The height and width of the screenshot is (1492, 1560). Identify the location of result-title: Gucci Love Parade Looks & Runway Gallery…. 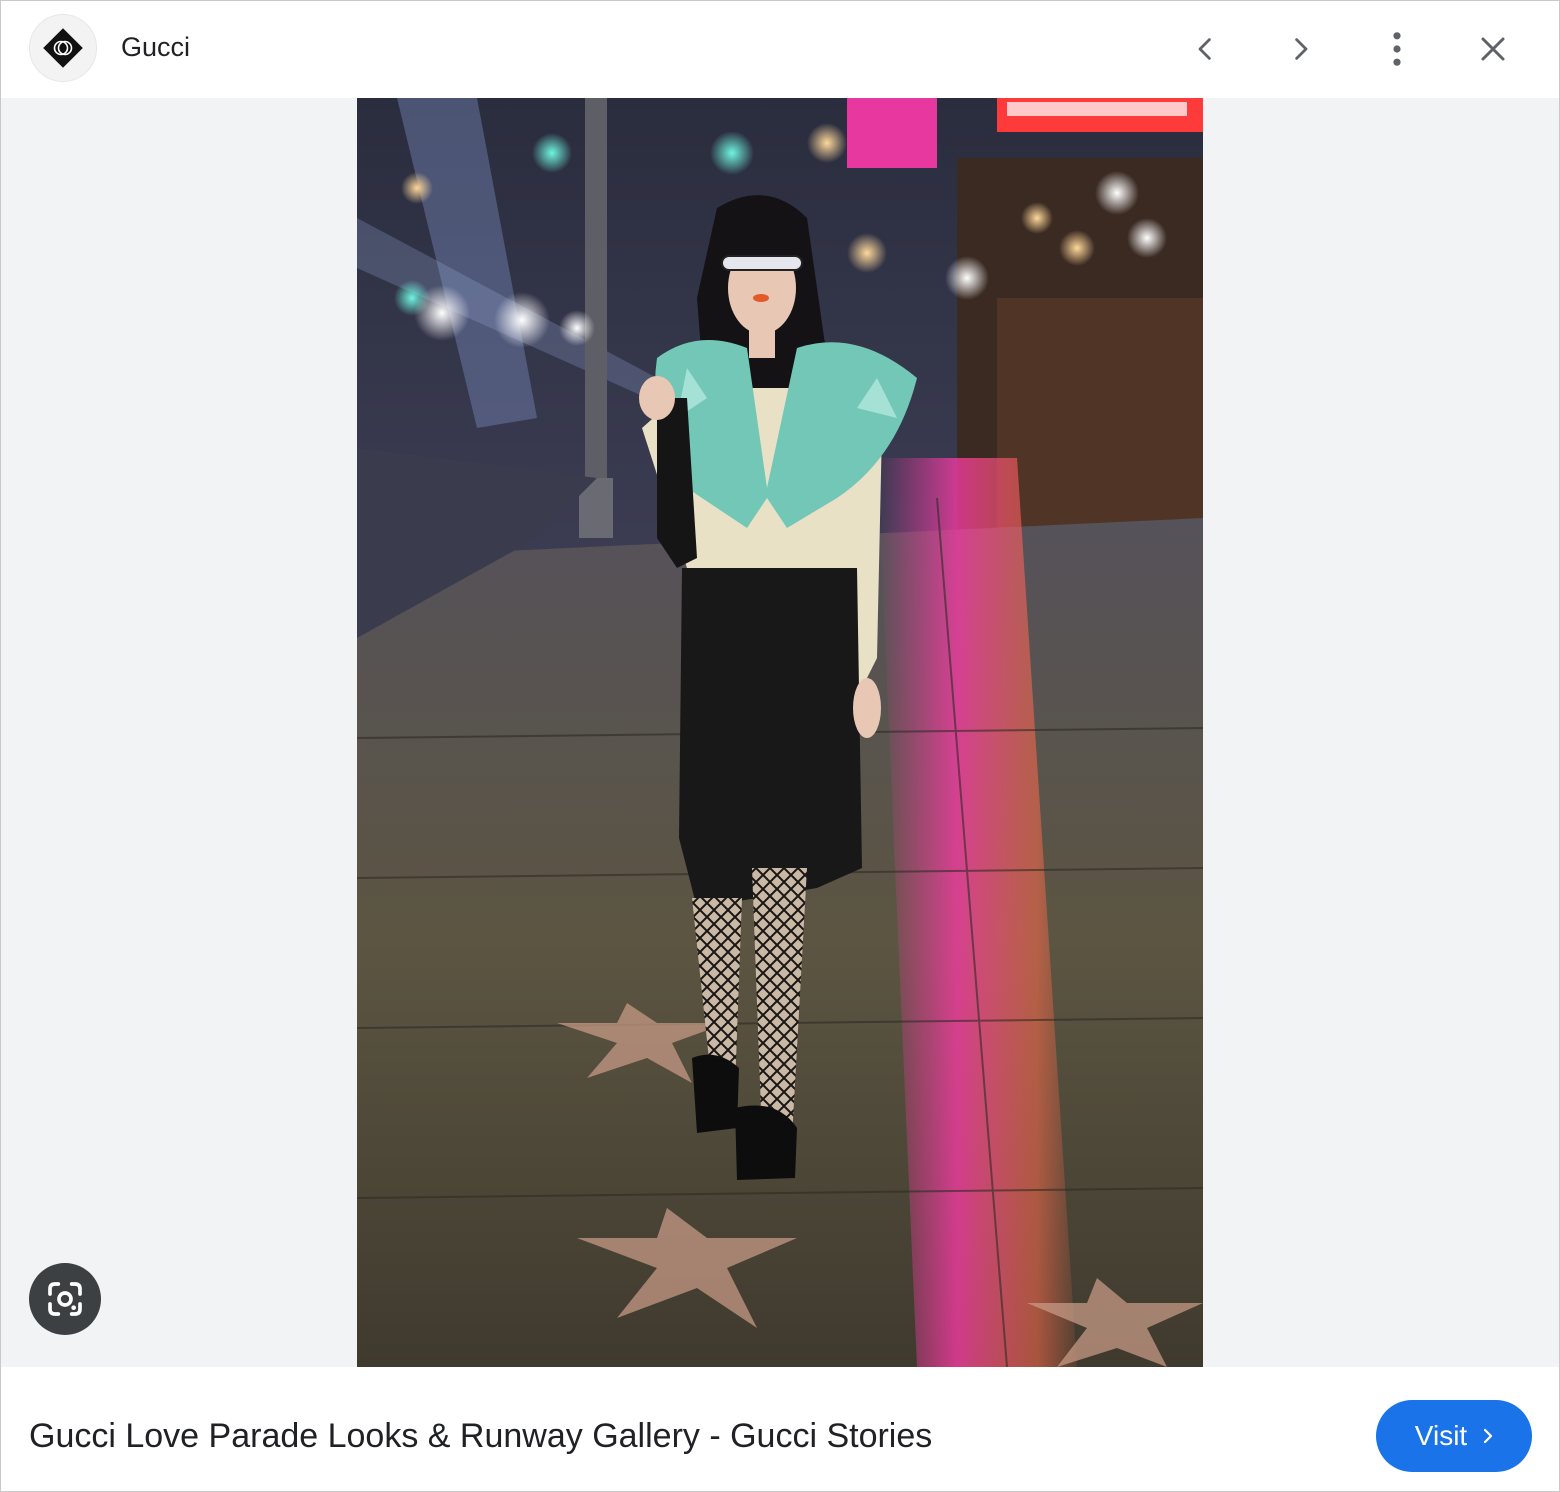
(480, 1436).